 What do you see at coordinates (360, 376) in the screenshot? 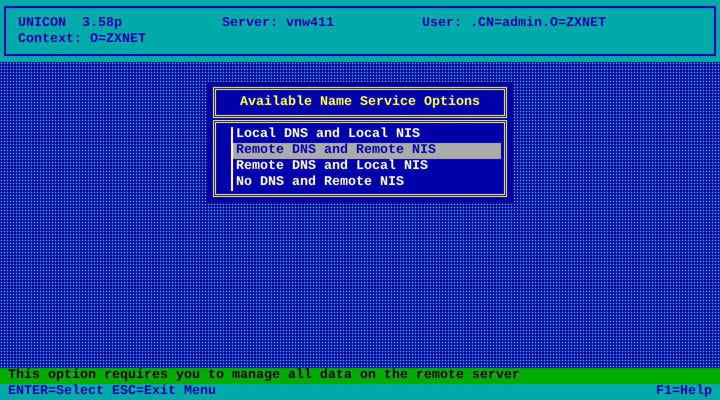
I see `status-message: This option requires you to manage all data on the remote server` at bounding box center [360, 376].